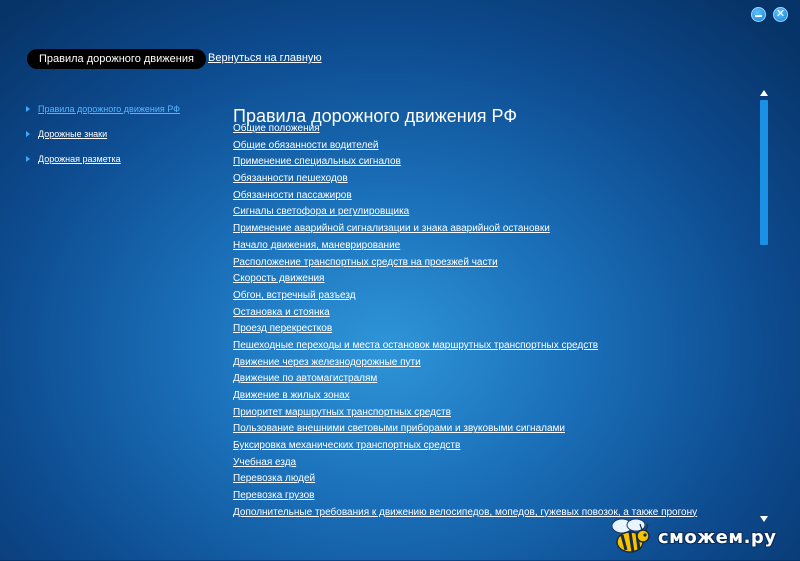 Image resolution: width=800 pixels, height=561 pixels. I want to click on watermark: сможем.ру, so click(701, 536).